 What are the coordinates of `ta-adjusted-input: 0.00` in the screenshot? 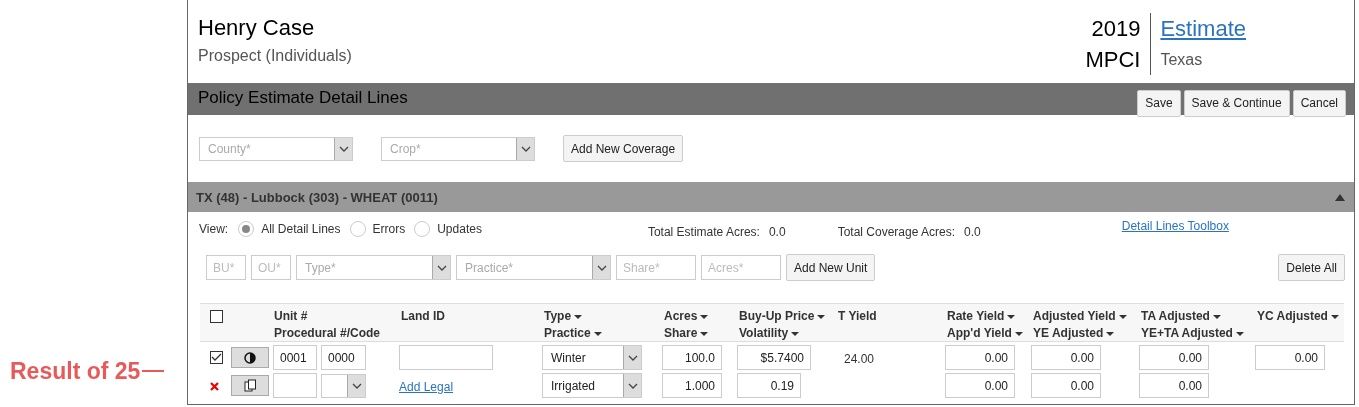 It's located at (1174, 357).